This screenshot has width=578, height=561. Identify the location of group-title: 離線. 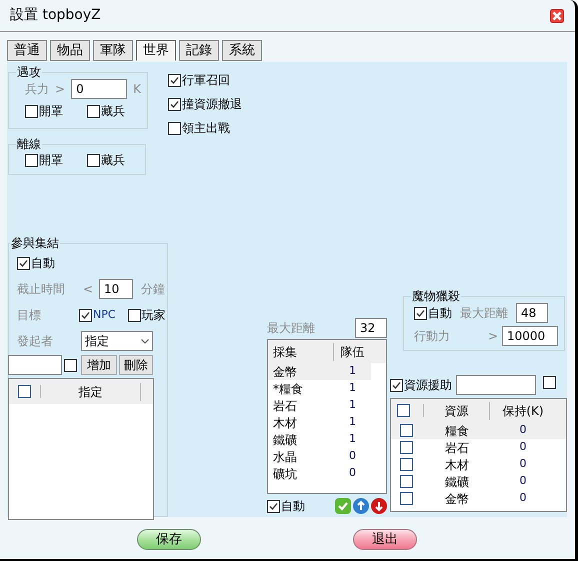
(29, 144).